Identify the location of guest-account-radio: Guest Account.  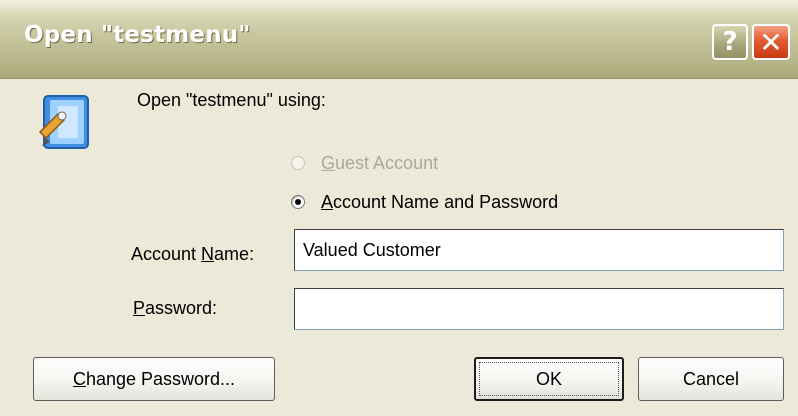
(364, 163).